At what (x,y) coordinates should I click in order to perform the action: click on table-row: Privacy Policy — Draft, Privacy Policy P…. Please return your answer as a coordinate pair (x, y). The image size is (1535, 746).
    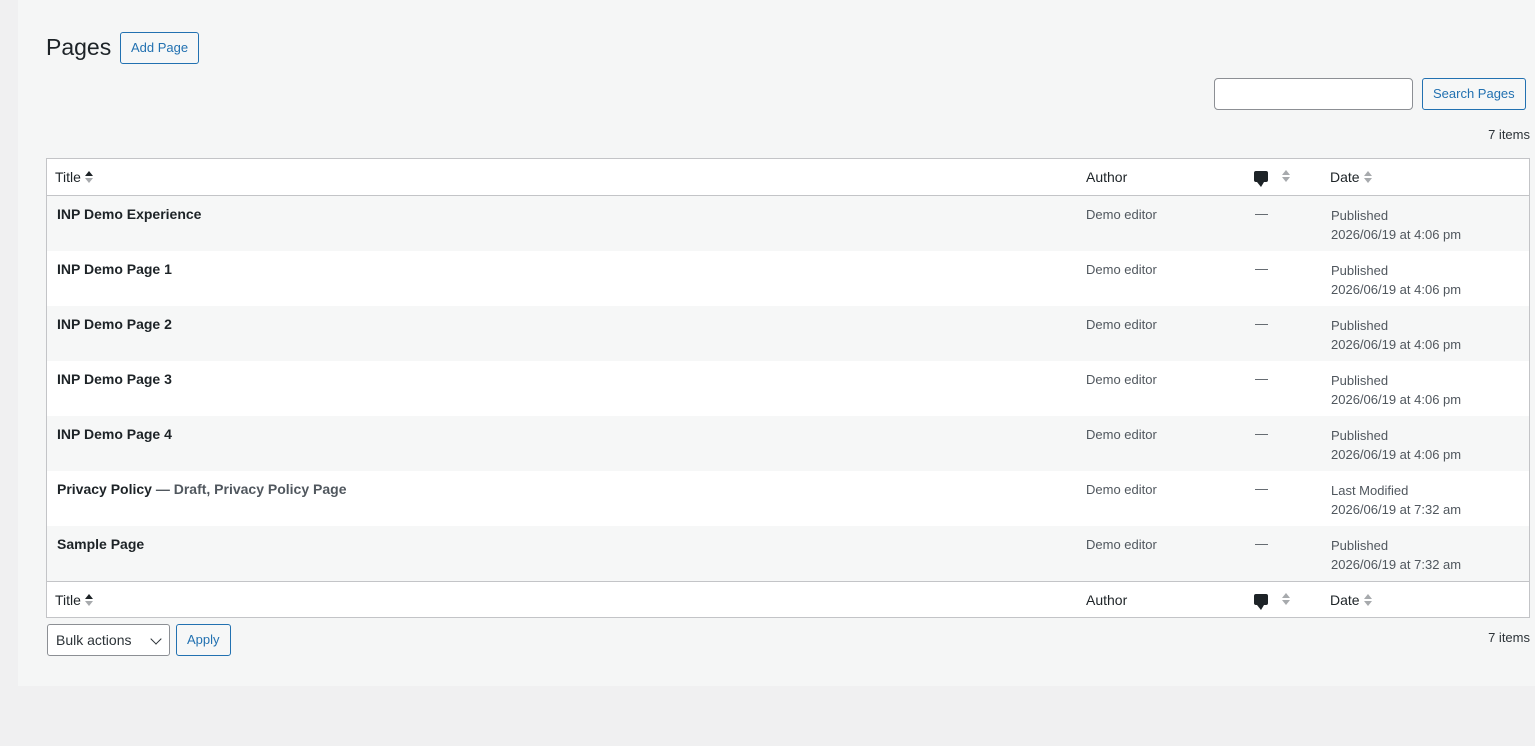
    Looking at the image, I should click on (788, 498).